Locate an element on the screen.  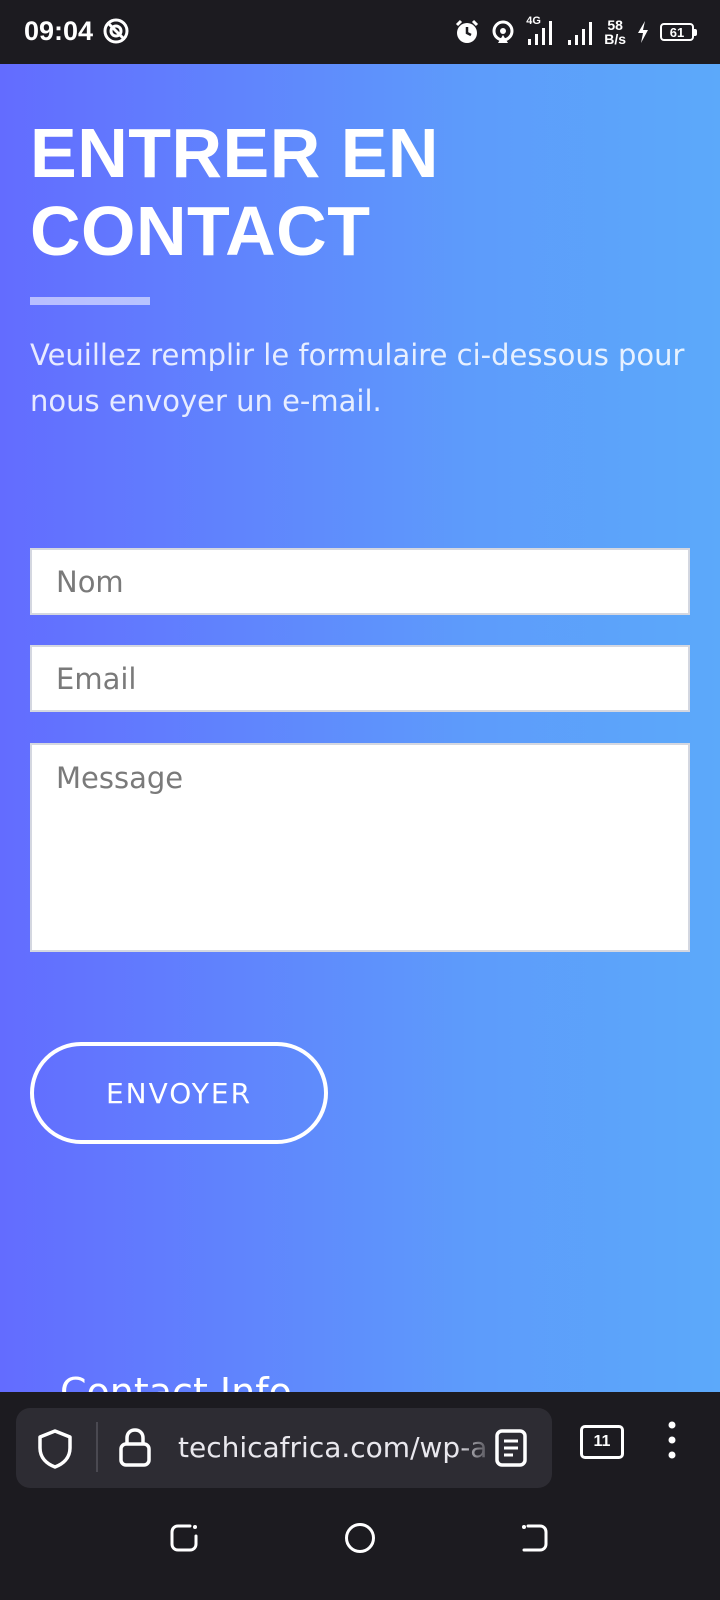
browser-toolbar: techicafrica.com/wp-a 11 is located at coordinates (360, 1440).